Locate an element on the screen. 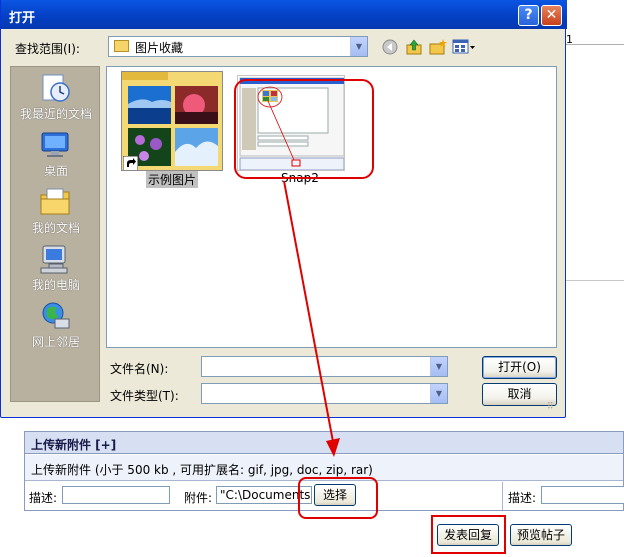 This screenshot has height=557, width=624. back-icon is located at coordinates (391, 47).